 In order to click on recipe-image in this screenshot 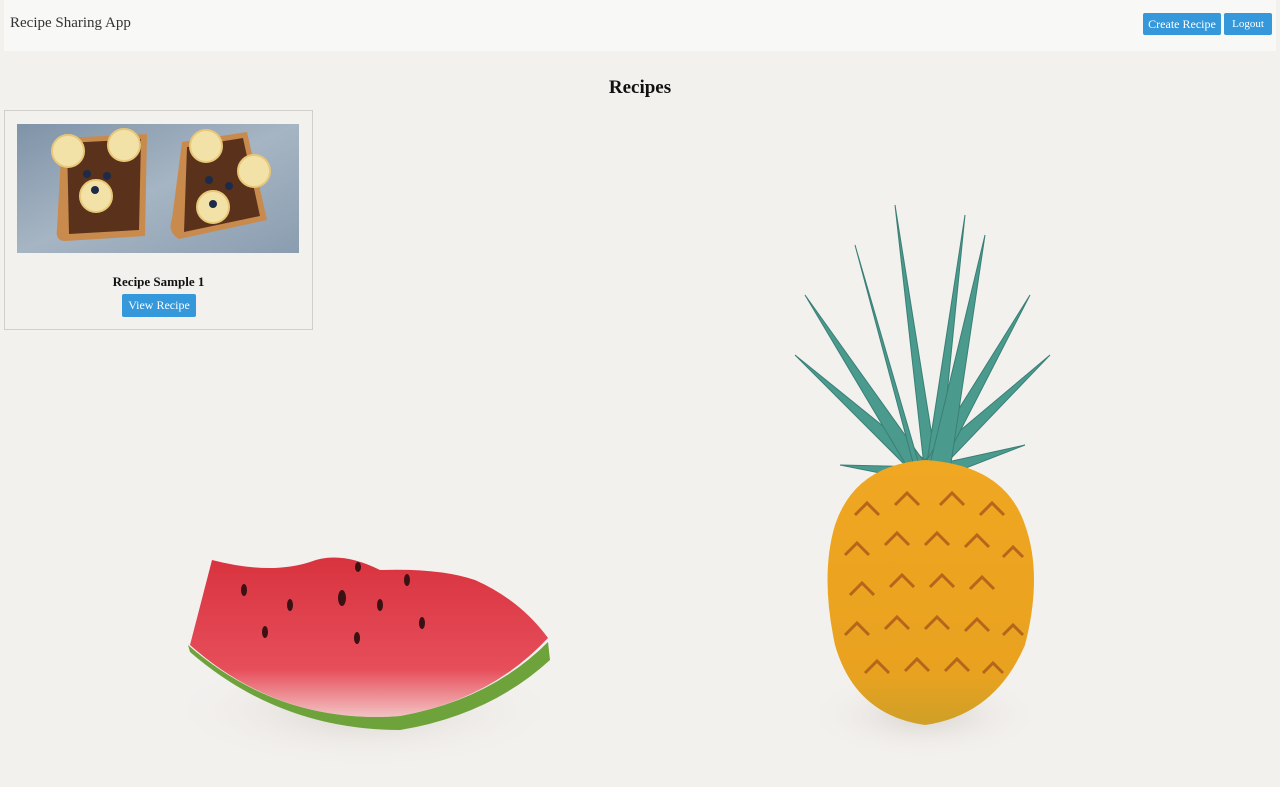, I will do `click(158, 188)`.